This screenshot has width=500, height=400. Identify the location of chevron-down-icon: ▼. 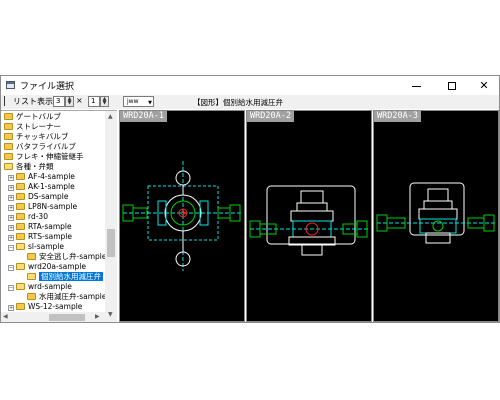
(150, 103).